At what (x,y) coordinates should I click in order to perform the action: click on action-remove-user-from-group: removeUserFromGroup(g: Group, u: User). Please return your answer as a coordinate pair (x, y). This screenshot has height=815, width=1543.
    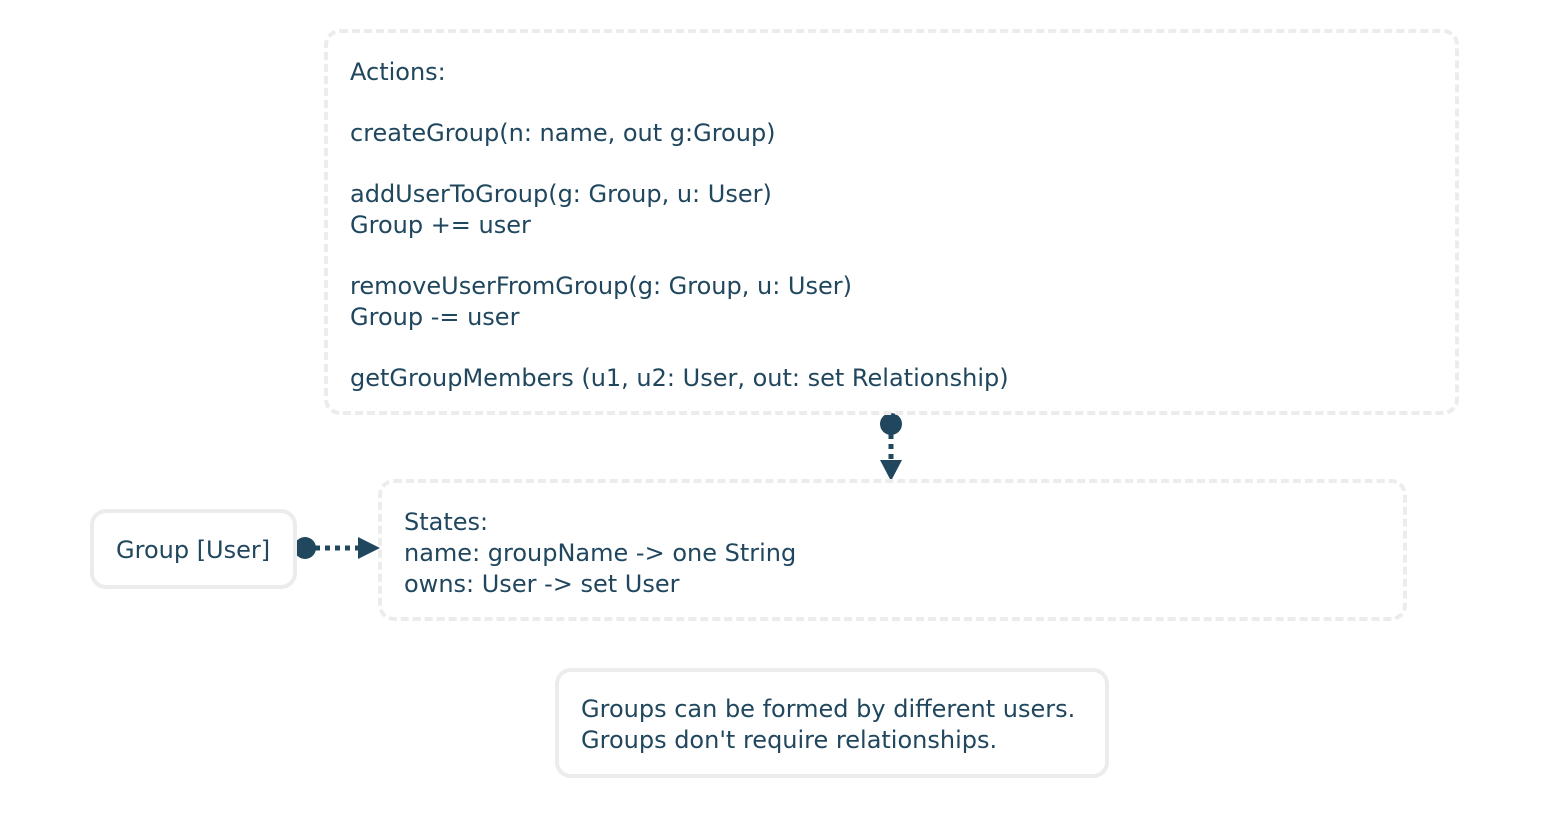
    Looking at the image, I should click on (601, 286).